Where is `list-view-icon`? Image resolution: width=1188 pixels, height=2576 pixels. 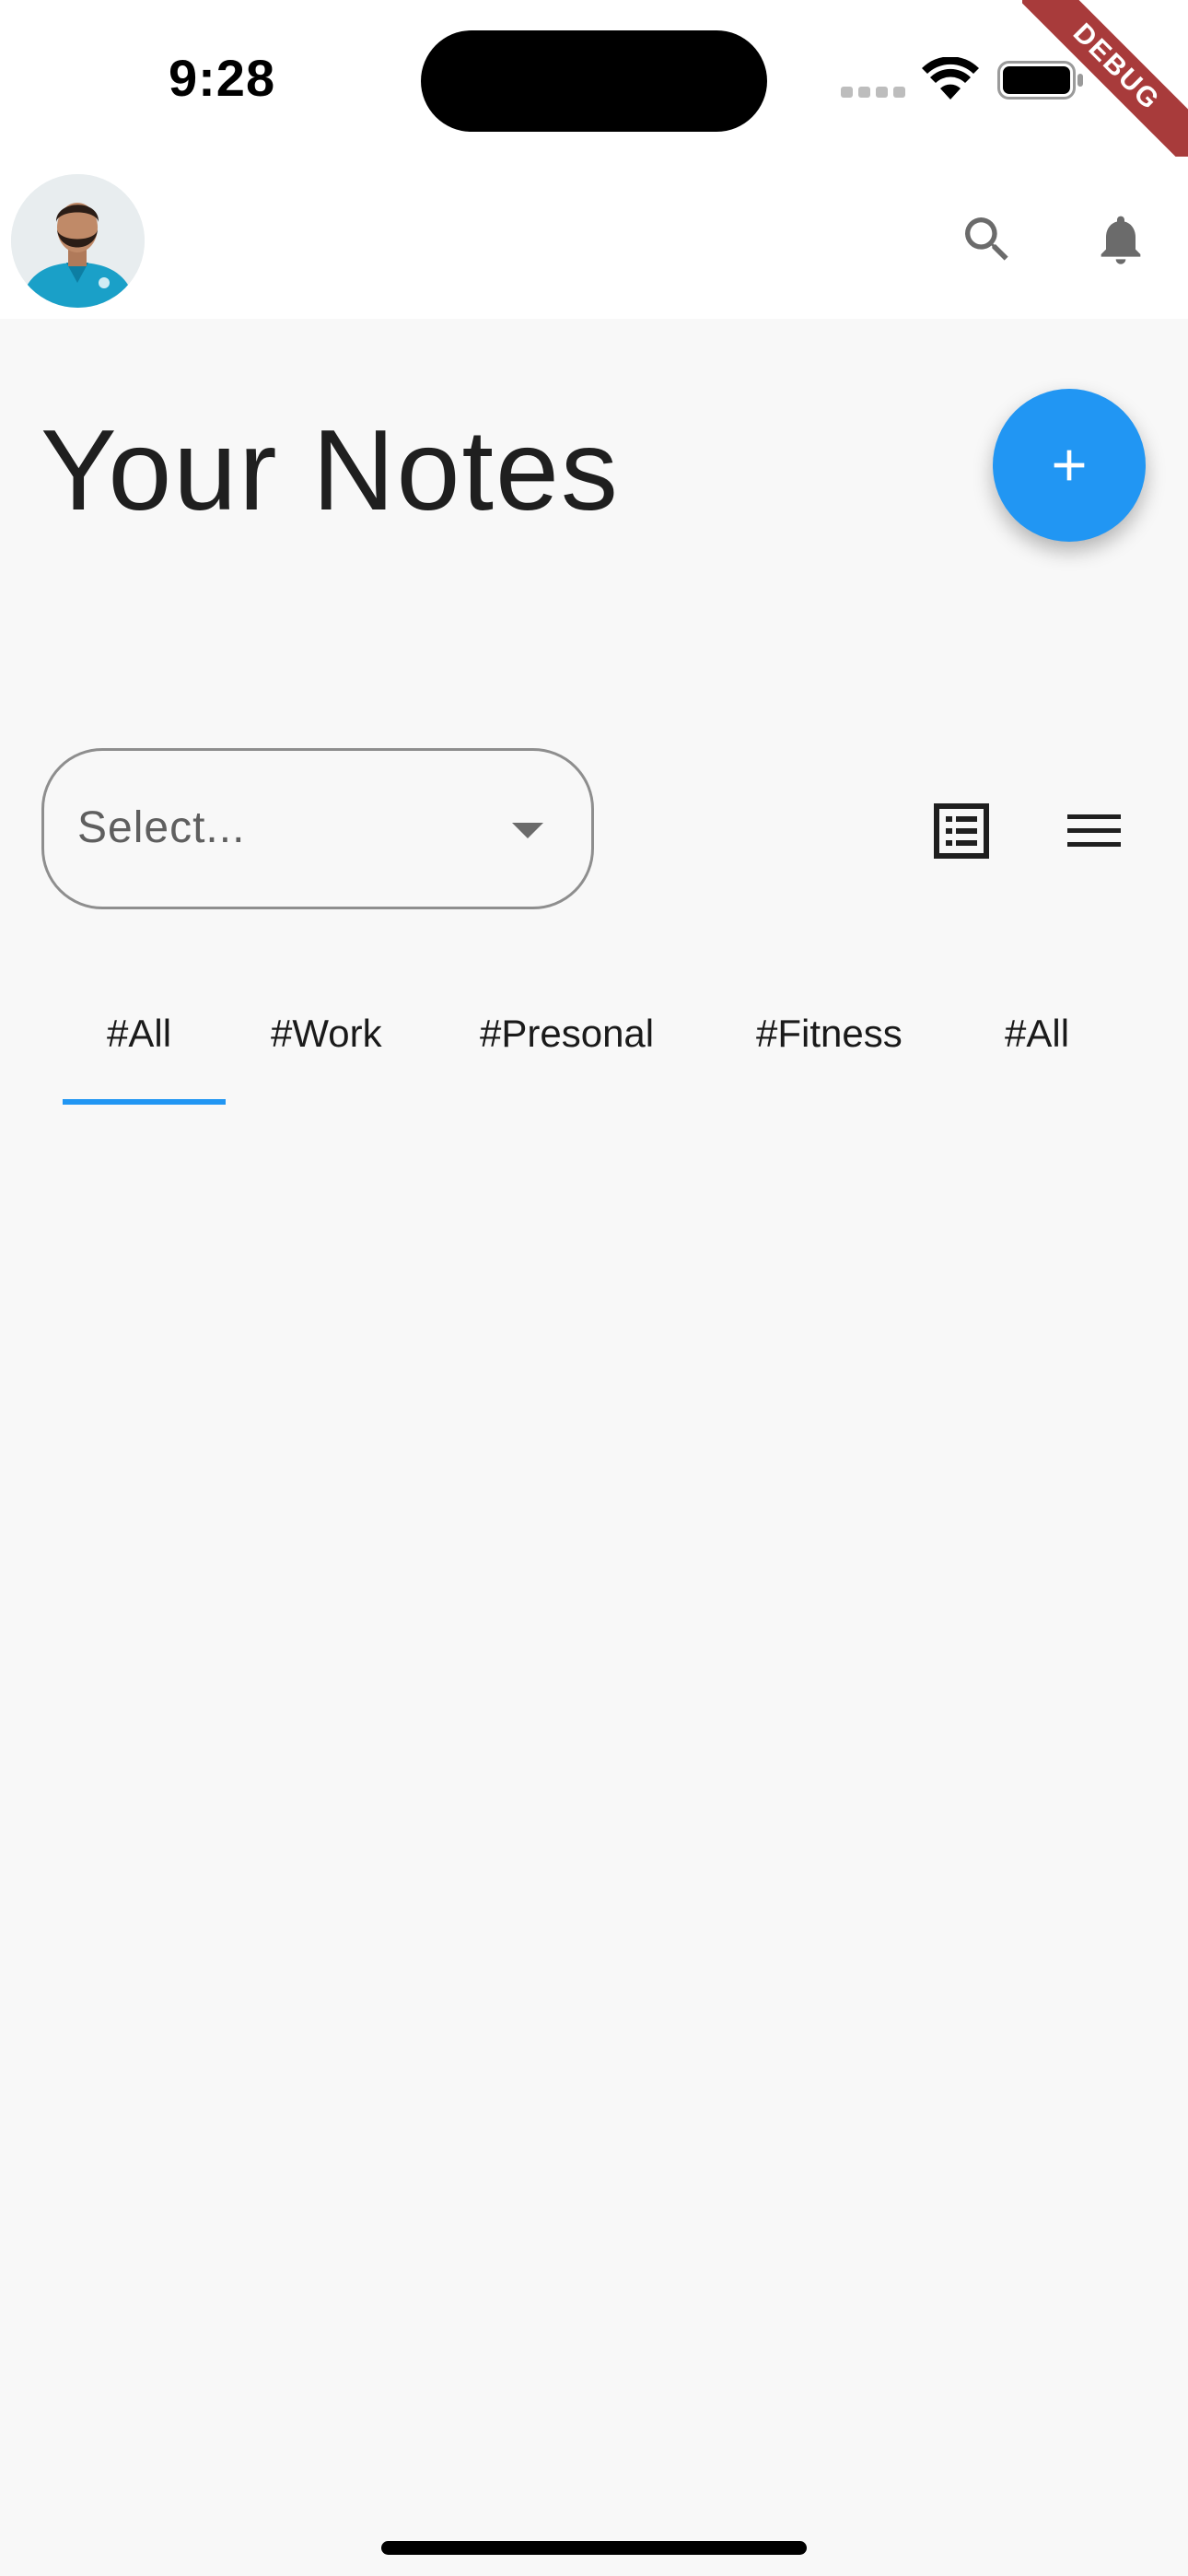 list-view-icon is located at coordinates (1094, 830).